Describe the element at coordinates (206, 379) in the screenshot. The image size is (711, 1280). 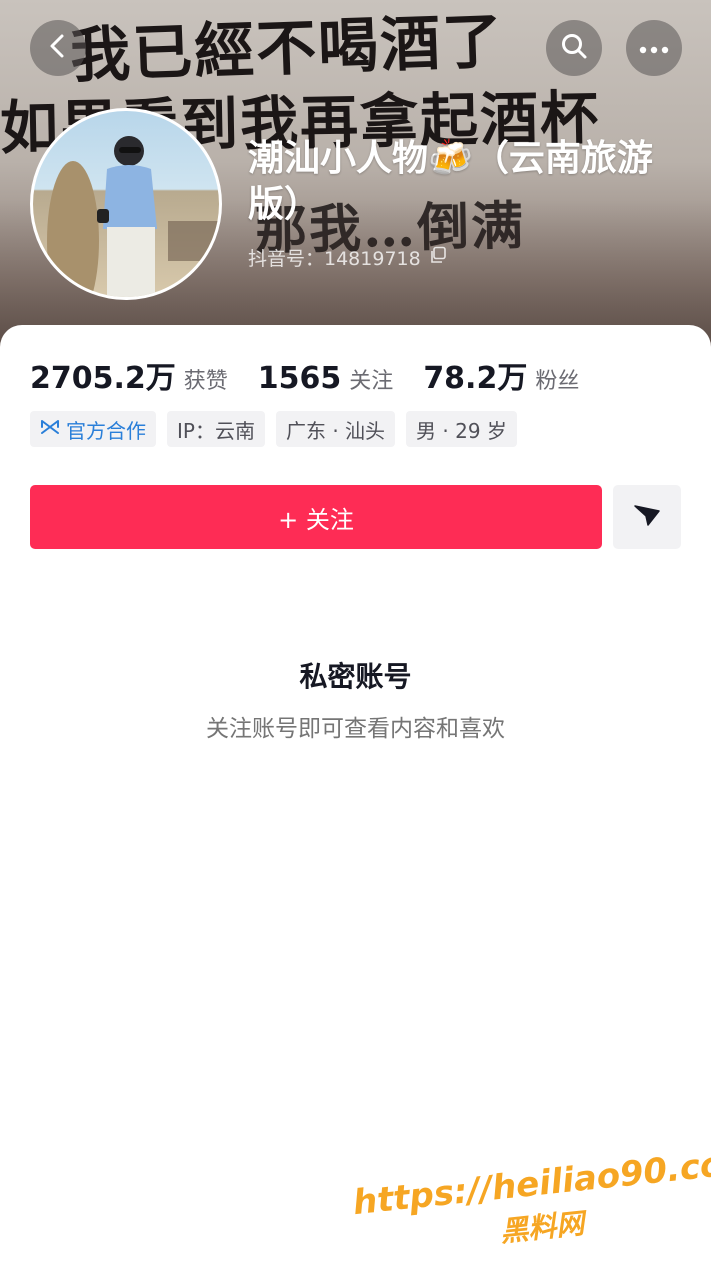
I see `likes-label: 获赞` at that location.